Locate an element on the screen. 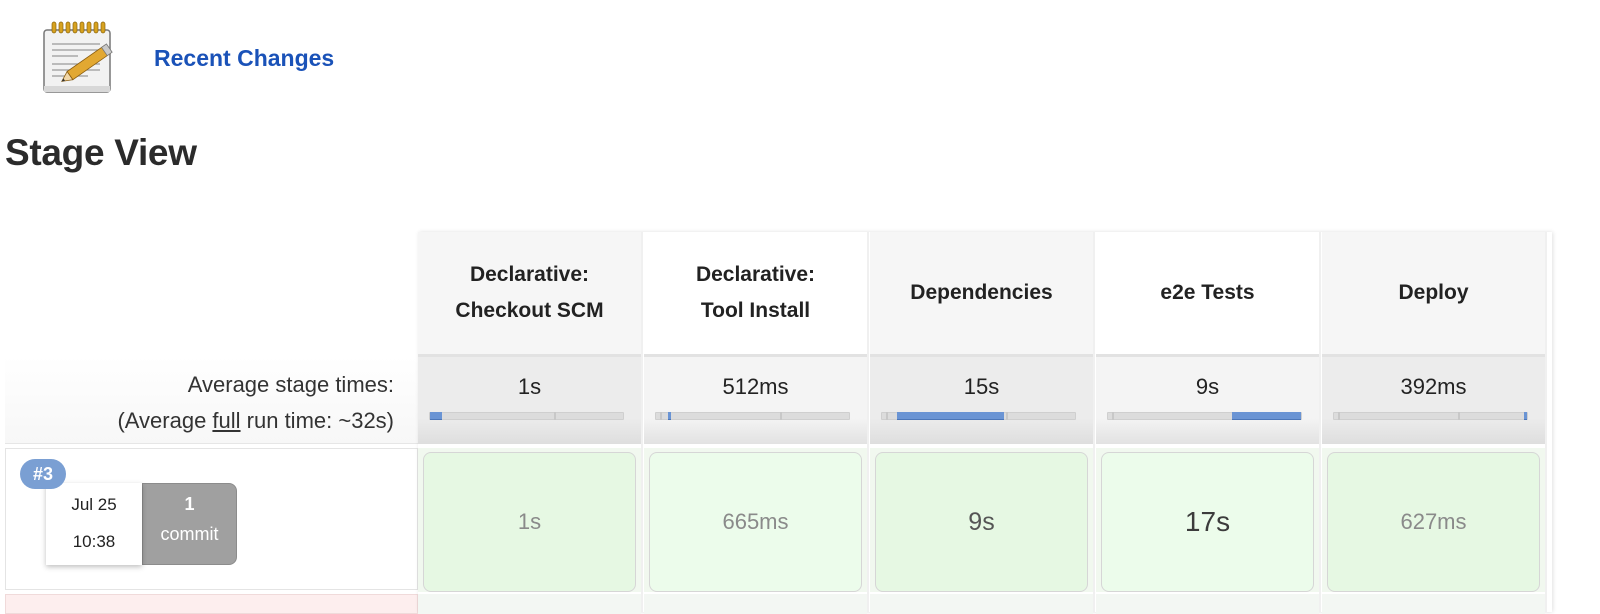 The width and height of the screenshot is (1600, 614). stage-name-line1: Dependencies is located at coordinates (981, 292).